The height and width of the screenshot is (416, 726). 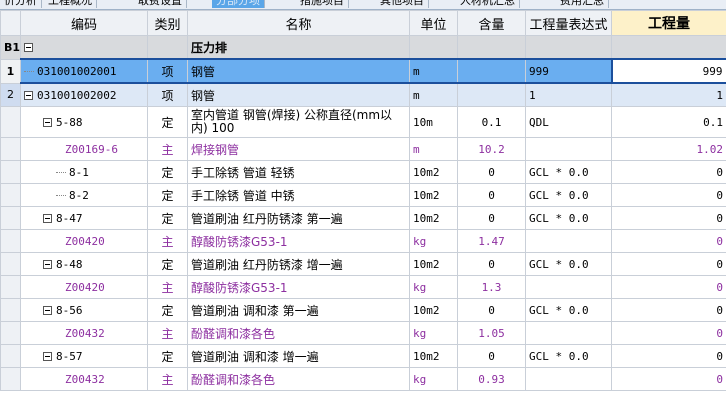 What do you see at coordinates (363, 241) in the screenshot?
I see `table-row: Z00420 主 醇酸防锈漆G53-1 kg 1.47 0` at bounding box center [363, 241].